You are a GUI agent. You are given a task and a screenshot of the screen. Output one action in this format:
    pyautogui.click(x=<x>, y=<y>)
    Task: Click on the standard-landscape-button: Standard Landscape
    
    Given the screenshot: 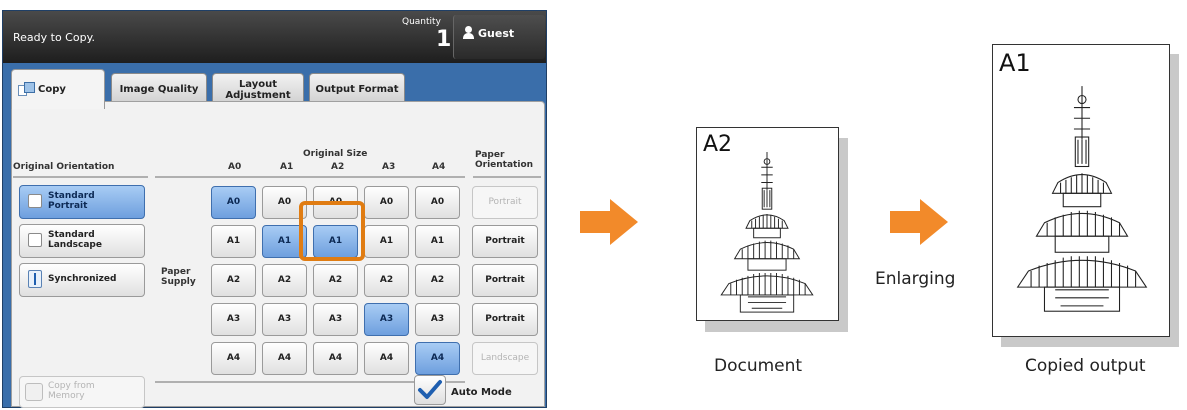 What is the action you would take?
    pyautogui.click(x=82, y=241)
    